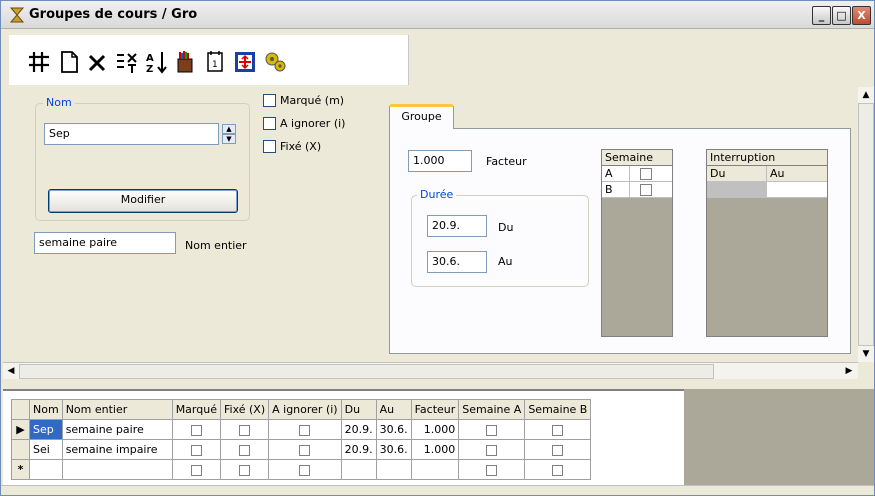 This screenshot has height=496, width=875. Describe the element at coordinates (157, 62) in the screenshot. I see `sort-az-icon: AZ` at that location.